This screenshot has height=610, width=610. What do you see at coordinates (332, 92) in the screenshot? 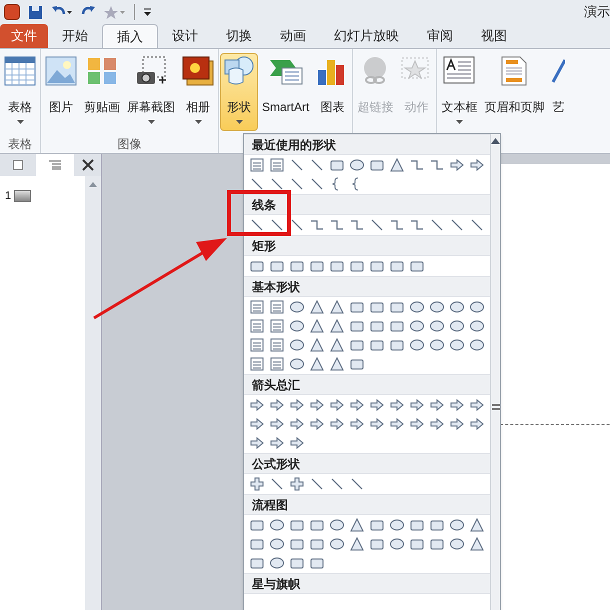
I see `ribbon-button: 图表` at bounding box center [332, 92].